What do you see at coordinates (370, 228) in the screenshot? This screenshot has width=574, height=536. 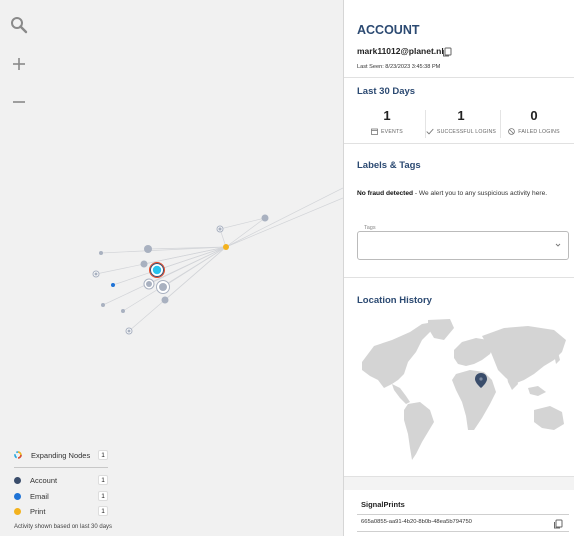 I see `tags-label: Tags` at bounding box center [370, 228].